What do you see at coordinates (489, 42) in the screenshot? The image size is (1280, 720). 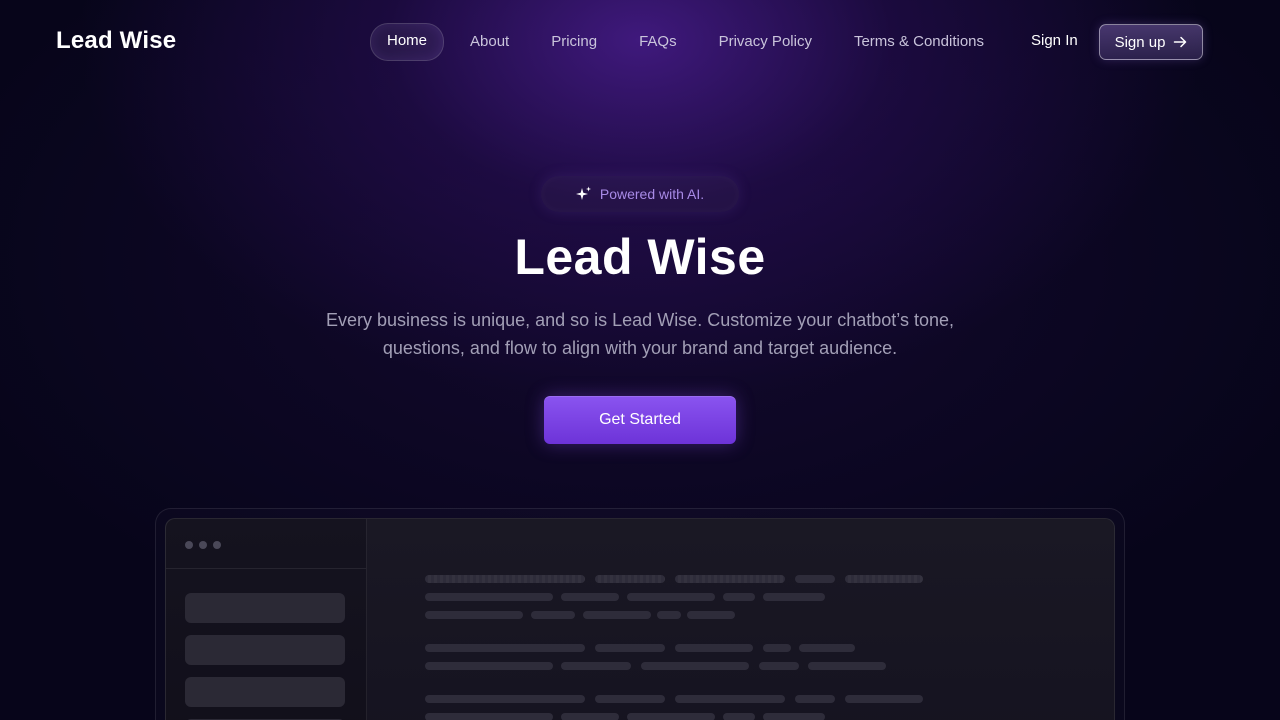 I see `nav-item-about: About` at bounding box center [489, 42].